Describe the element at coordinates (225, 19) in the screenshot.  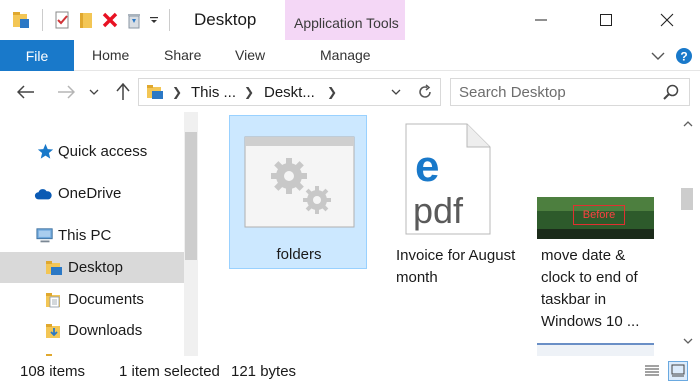
I see `window-title: Desktop` at that location.